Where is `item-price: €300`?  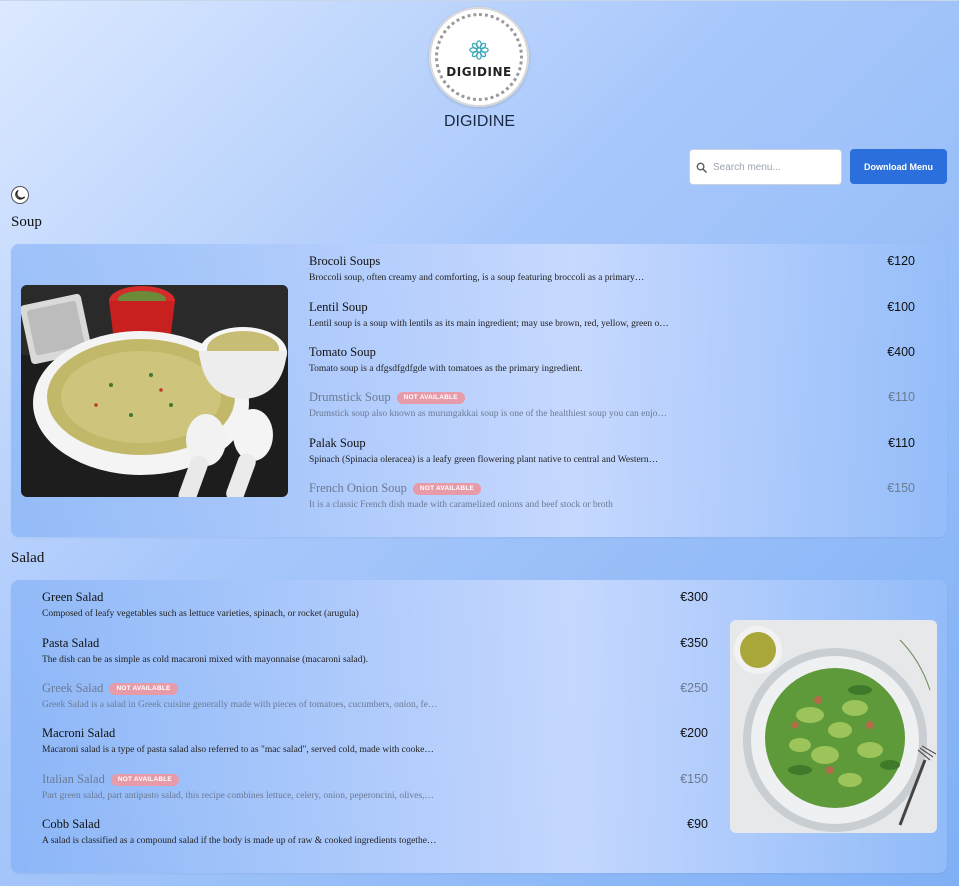
item-price: €300 is located at coordinates (694, 597).